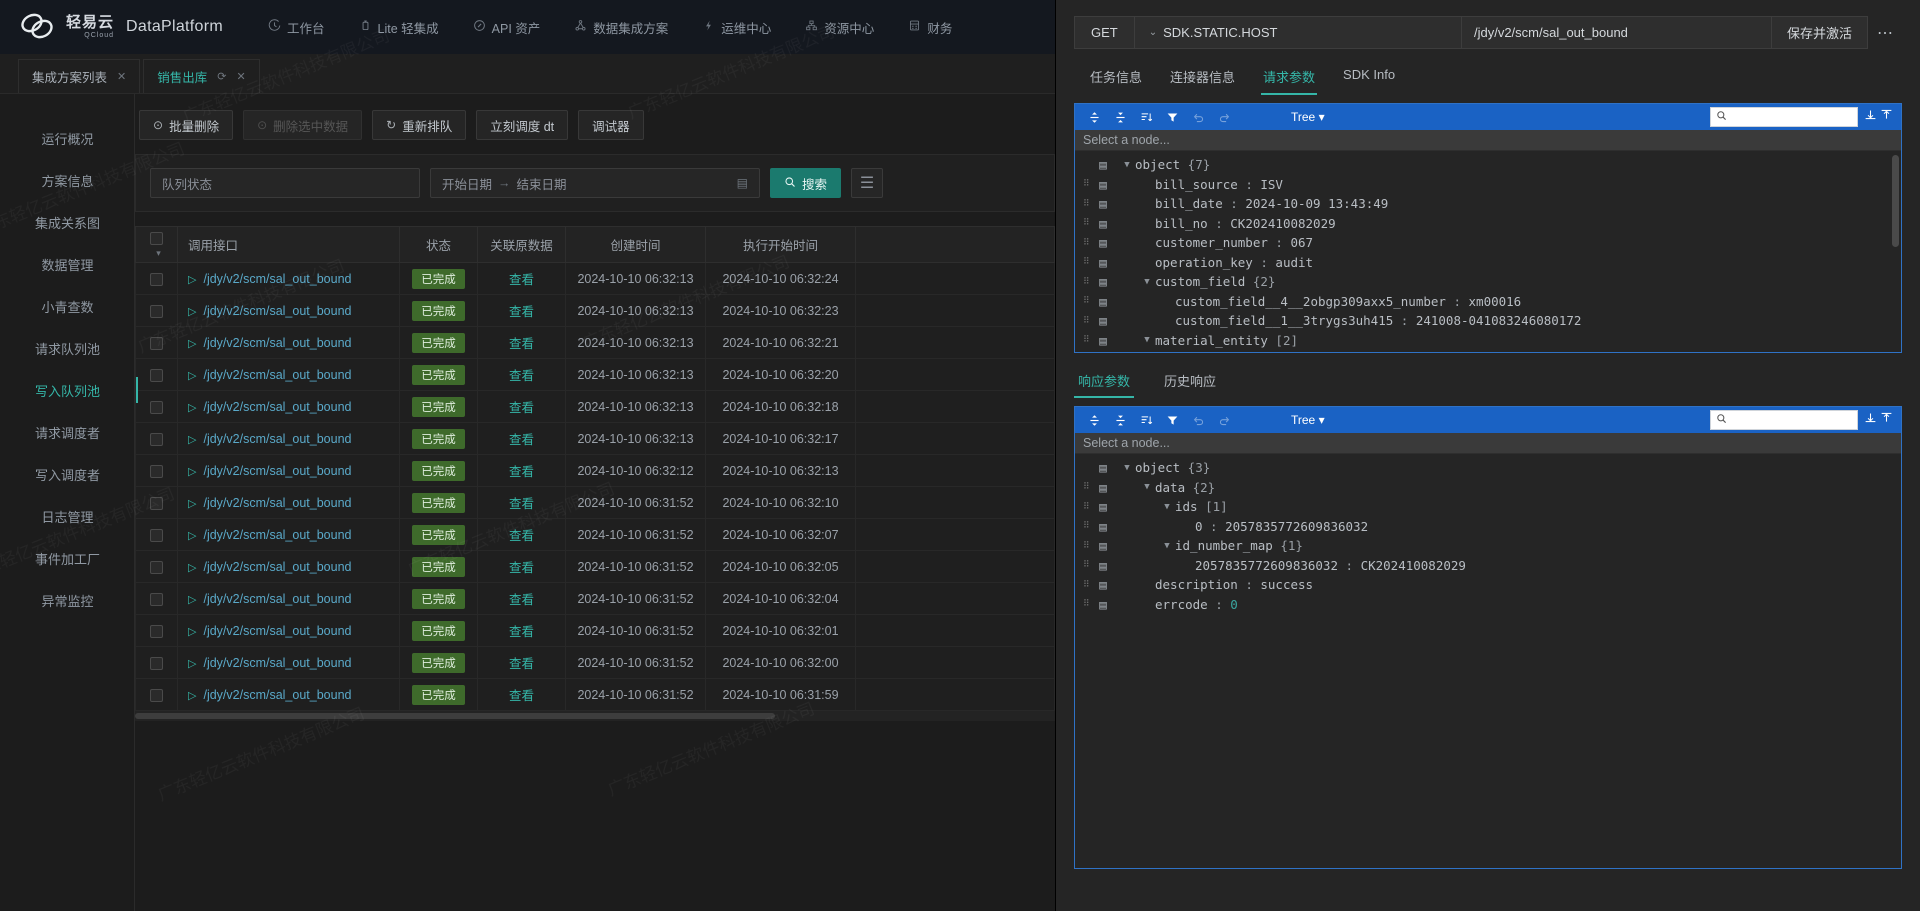 This screenshot has height=911, width=1920. I want to click on editor-mode-selector: Tree ▾, so click(1308, 117).